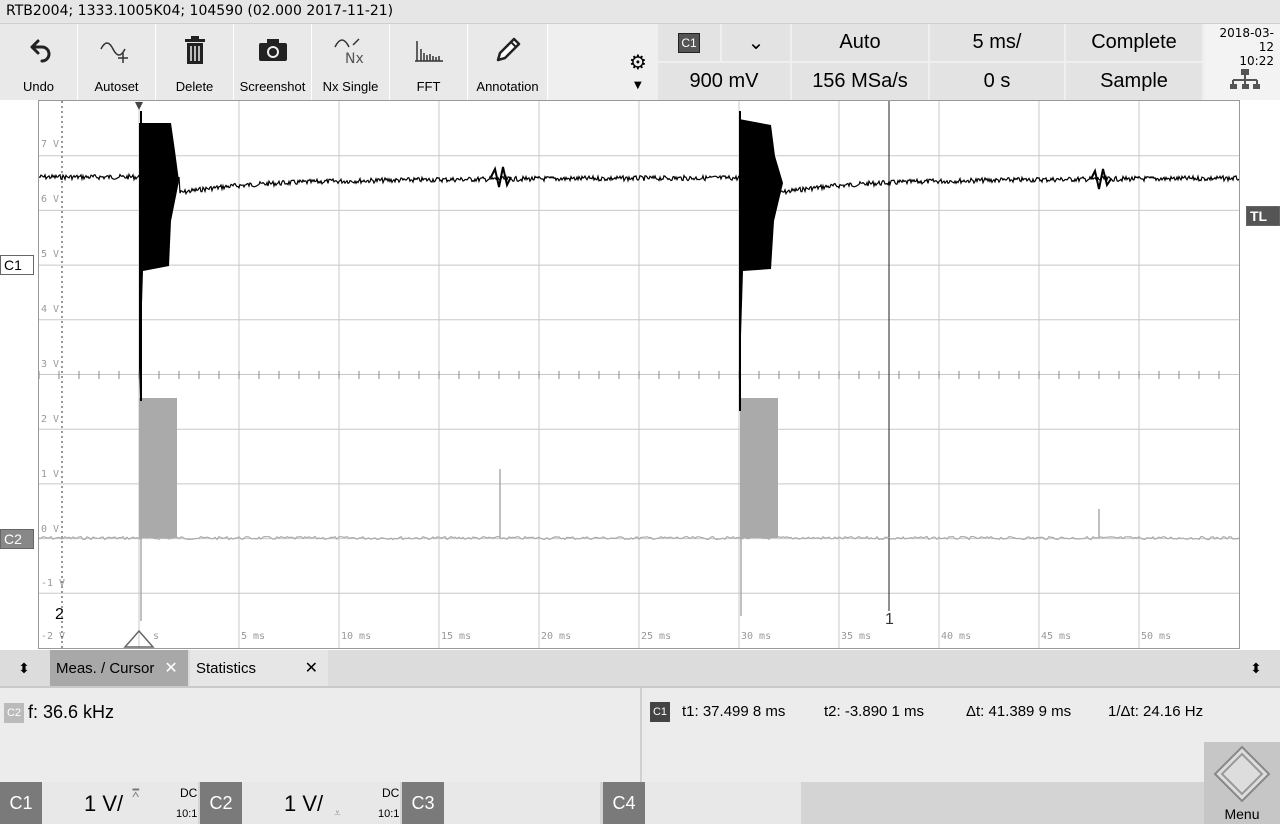 This screenshot has height=824, width=1280. What do you see at coordinates (17, 265) in the screenshot?
I see `c1-level-marker: C1` at bounding box center [17, 265].